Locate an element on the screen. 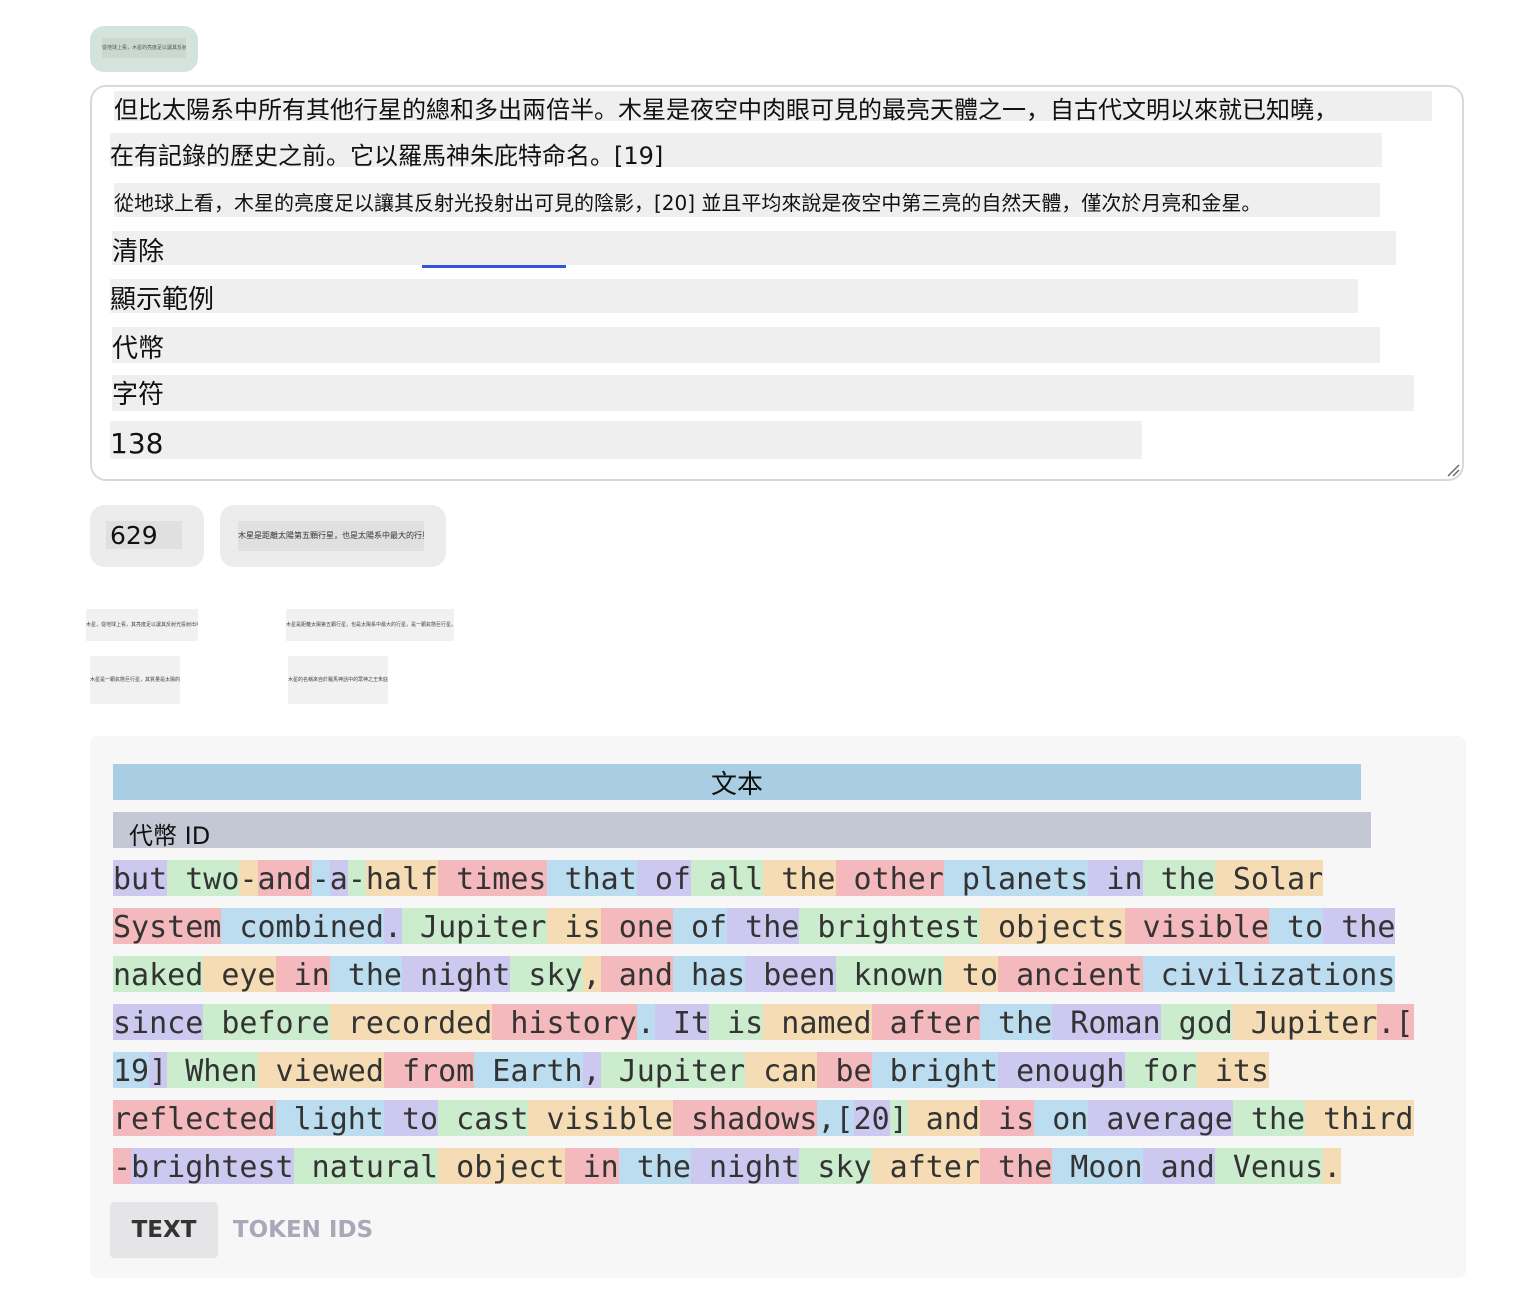  token: cast is located at coordinates (483, 1118).